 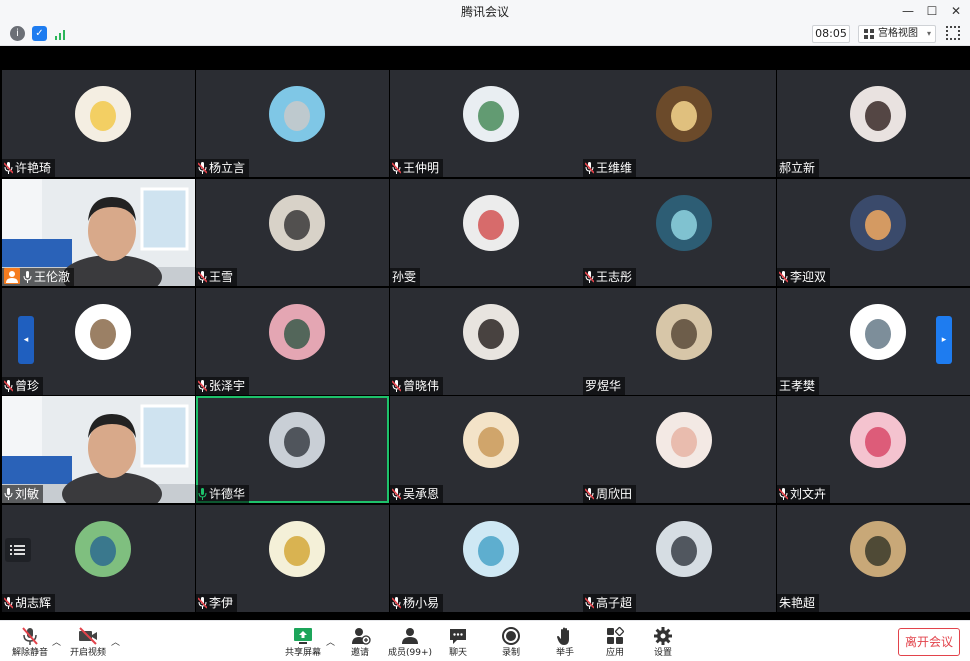 What do you see at coordinates (223, 494) in the screenshot?
I see `participant-name-tag: 许德华` at bounding box center [223, 494].